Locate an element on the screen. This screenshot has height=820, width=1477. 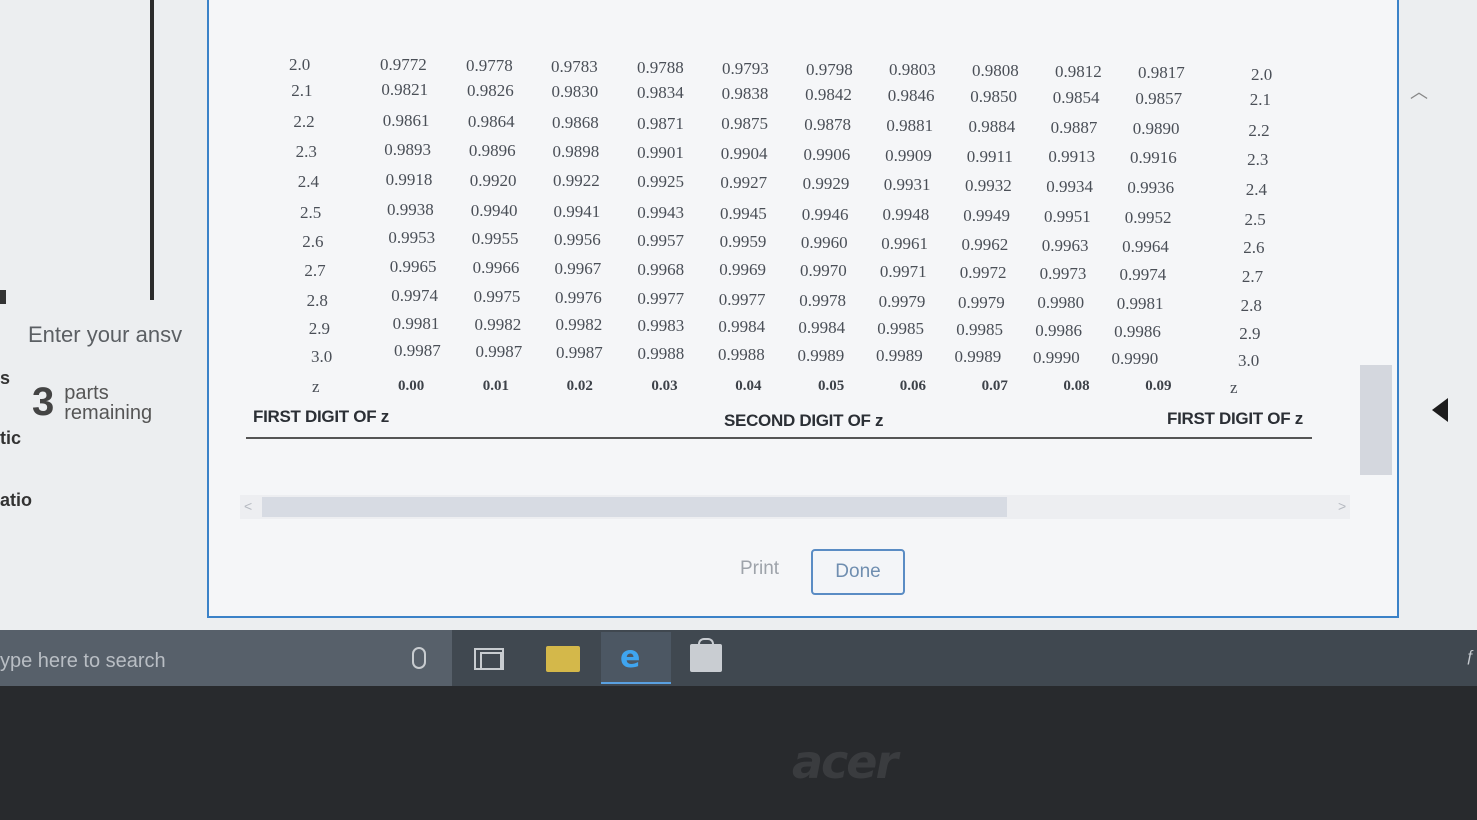
table-cell: 0.9965 is located at coordinates (413, 266).